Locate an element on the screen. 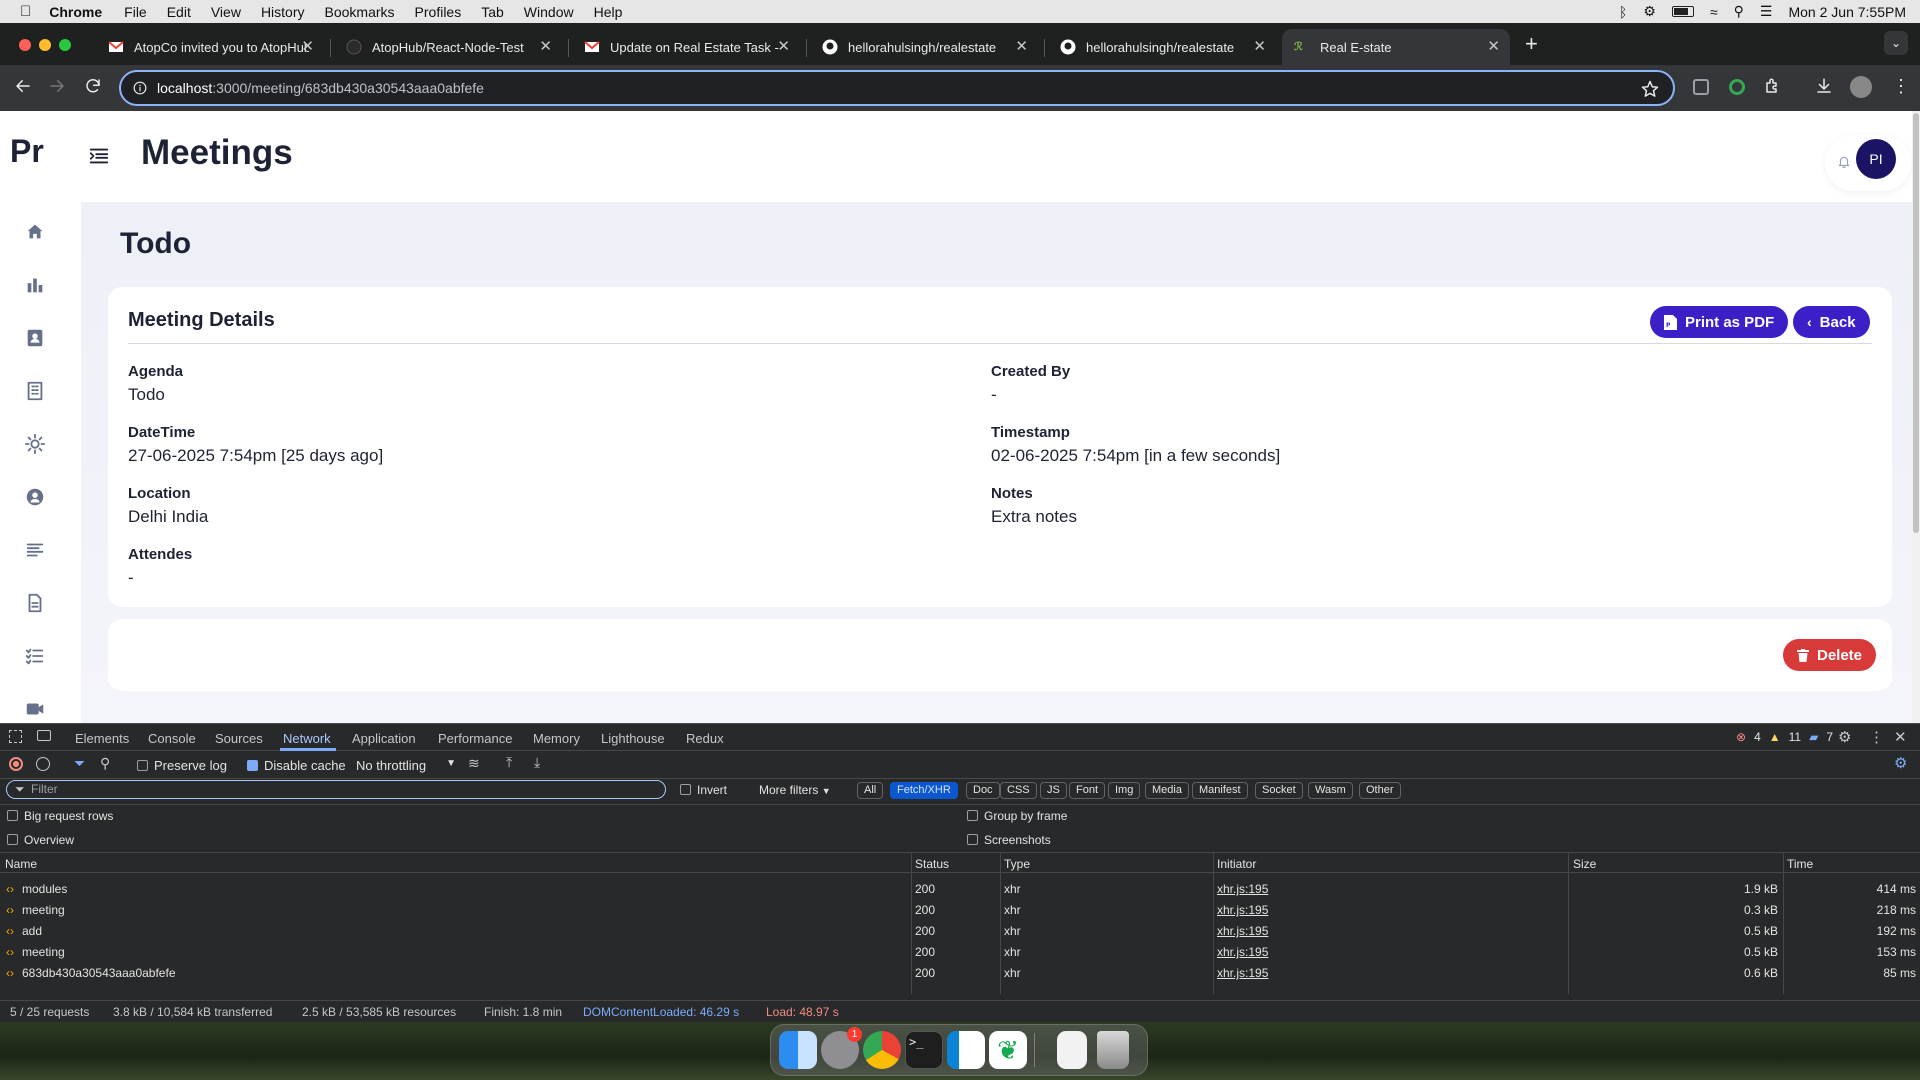 This screenshot has height=1080, width=1920. spotlight-icon: ⚲ is located at coordinates (1739, 11).